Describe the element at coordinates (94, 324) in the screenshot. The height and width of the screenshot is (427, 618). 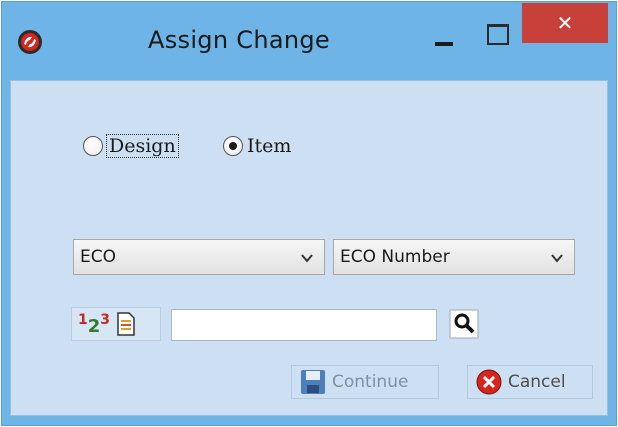
I see `numbering-icon: 123` at that location.